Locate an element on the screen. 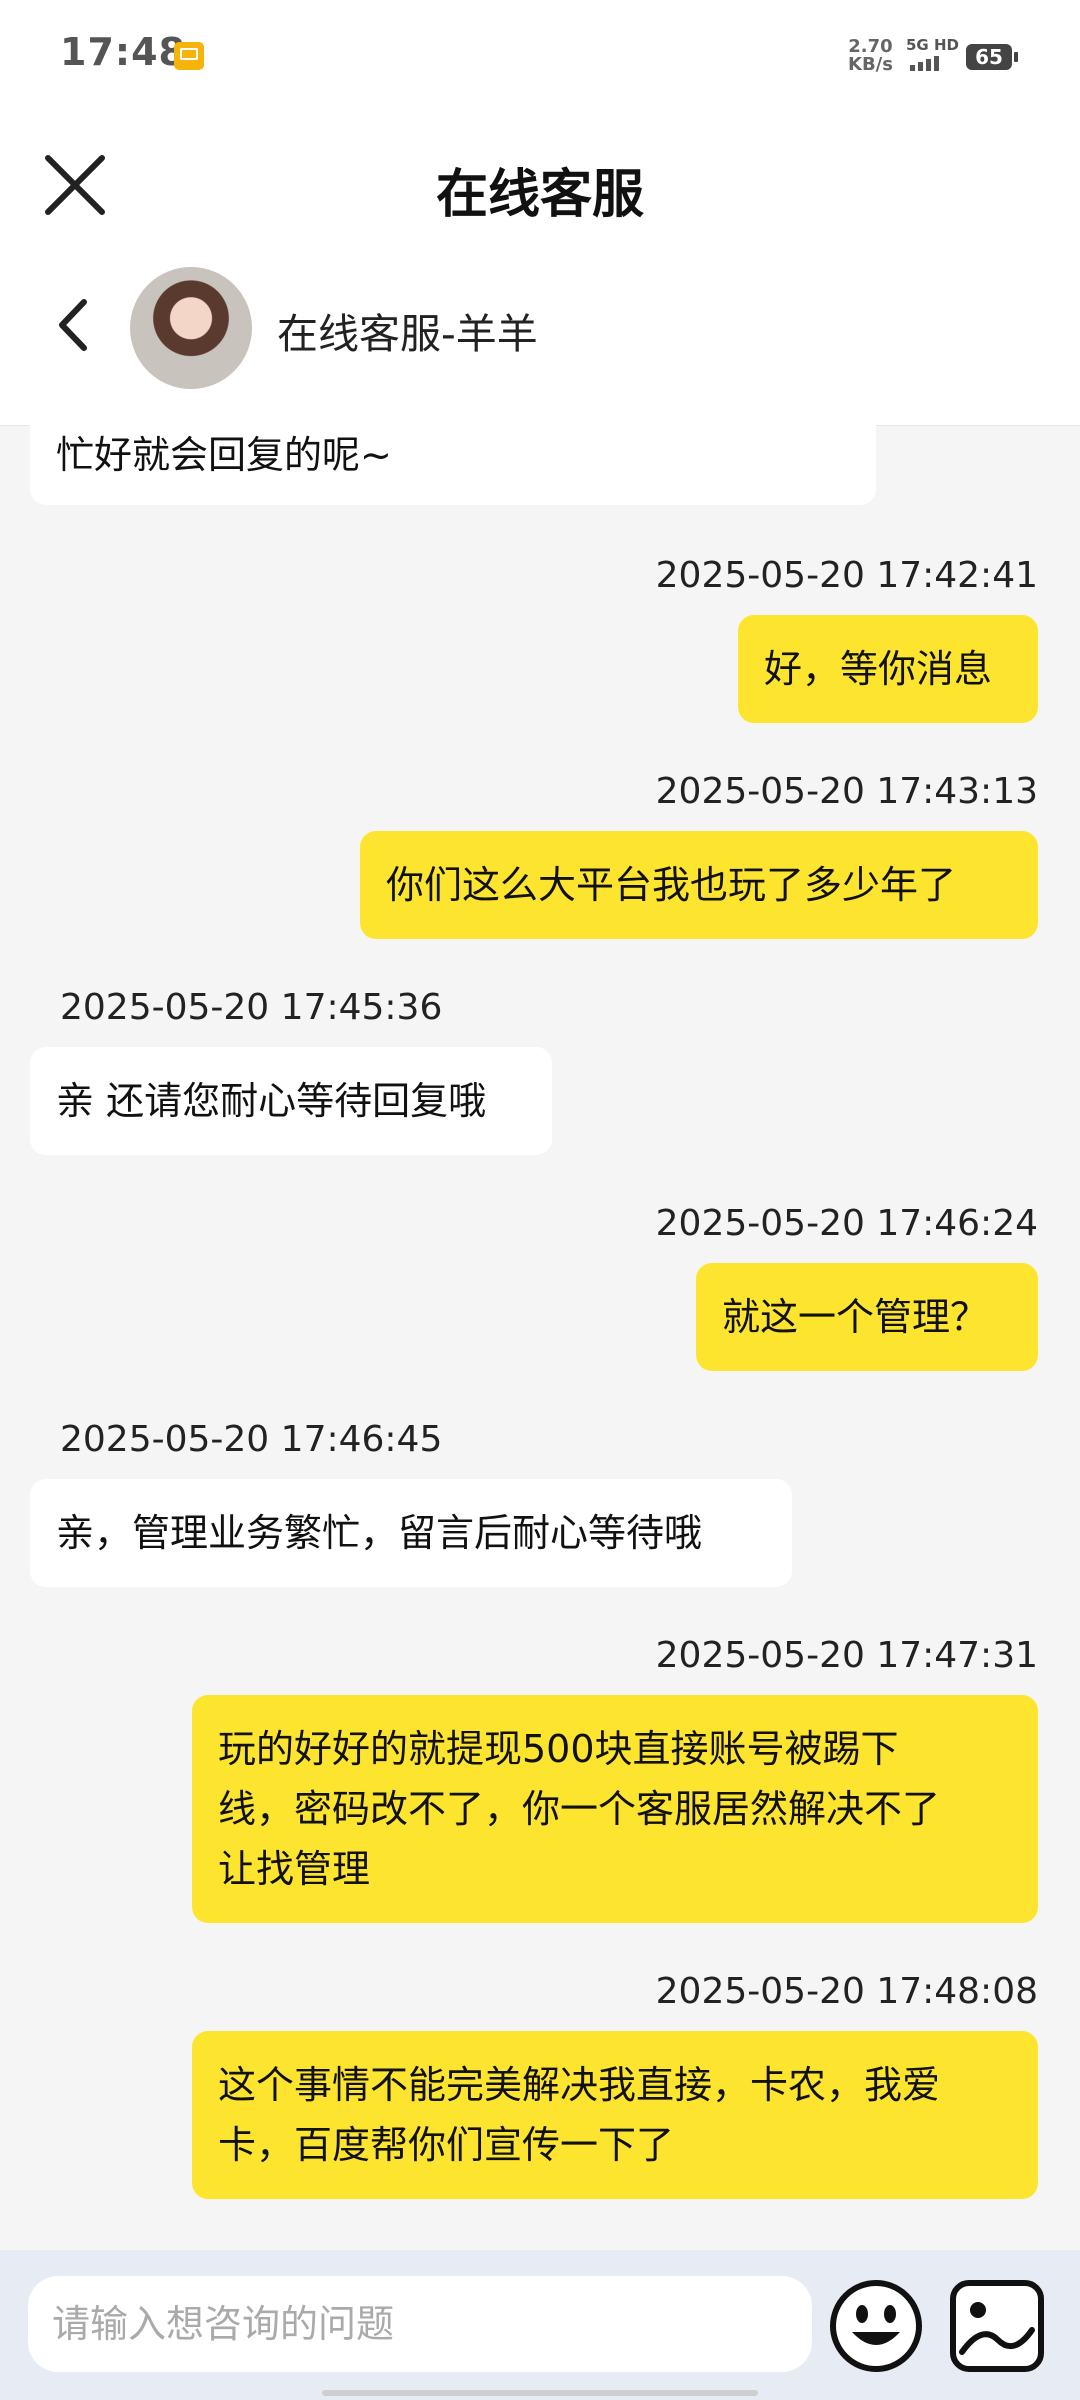  agent-avatar is located at coordinates (191, 328).